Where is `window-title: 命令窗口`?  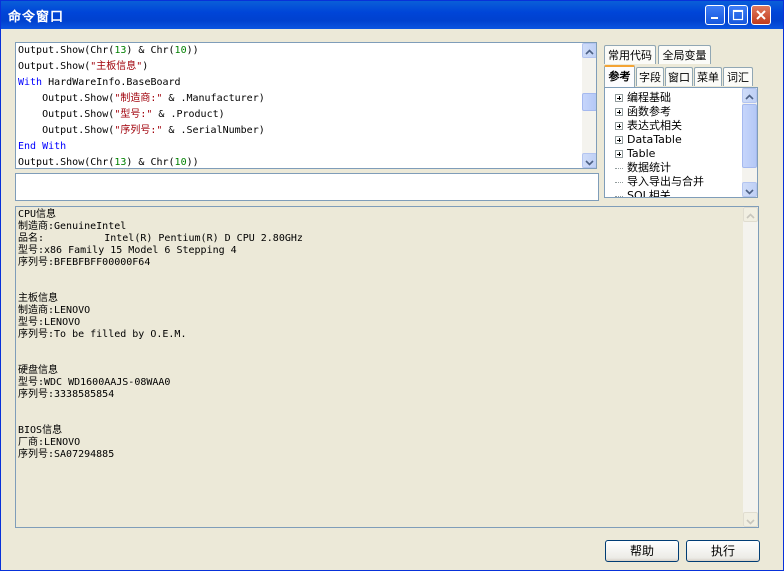
window-title: 命令窗口 is located at coordinates (36, 17).